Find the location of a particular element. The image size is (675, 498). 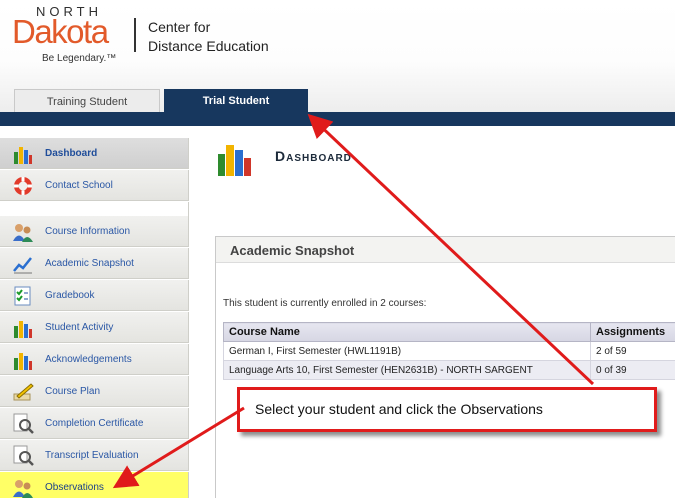

sidebar-item-label: Transcript Evaluation is located at coordinates (92, 455).